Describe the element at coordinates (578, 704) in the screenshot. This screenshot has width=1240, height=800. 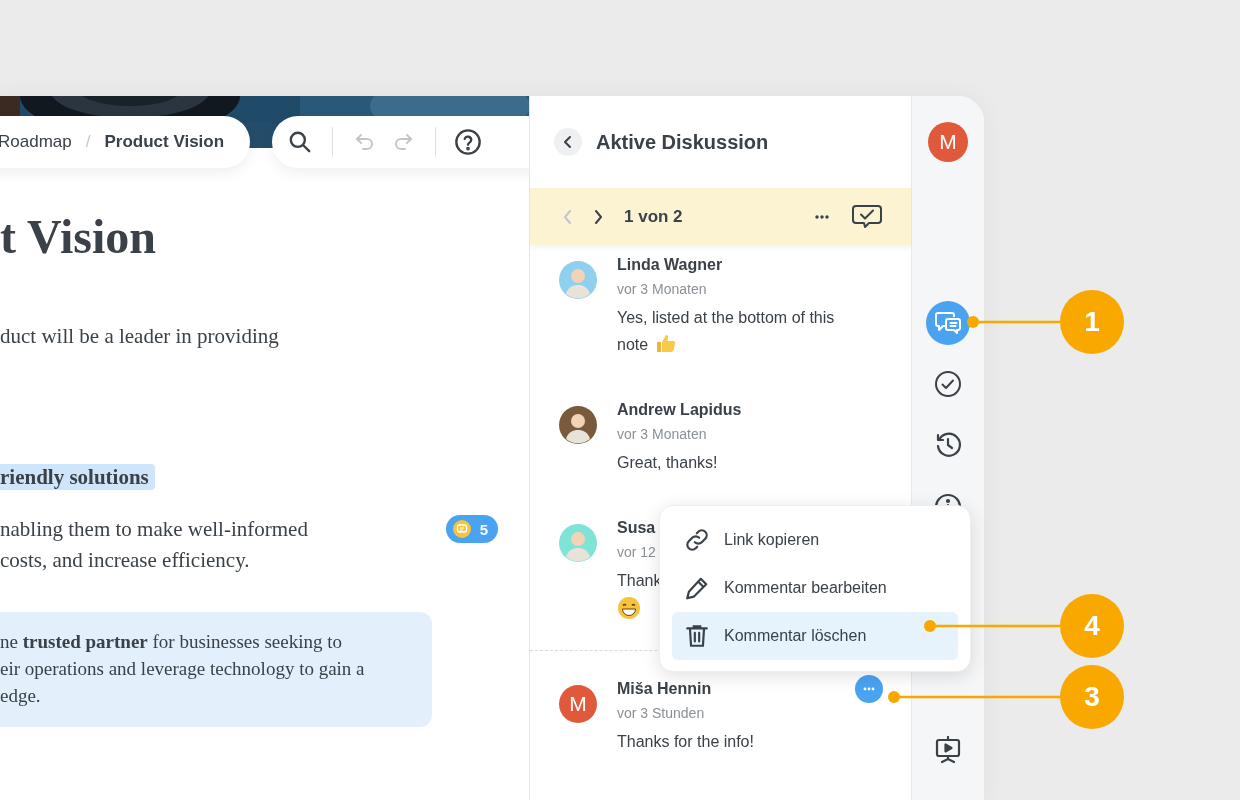
I see `avatar: M` at that location.